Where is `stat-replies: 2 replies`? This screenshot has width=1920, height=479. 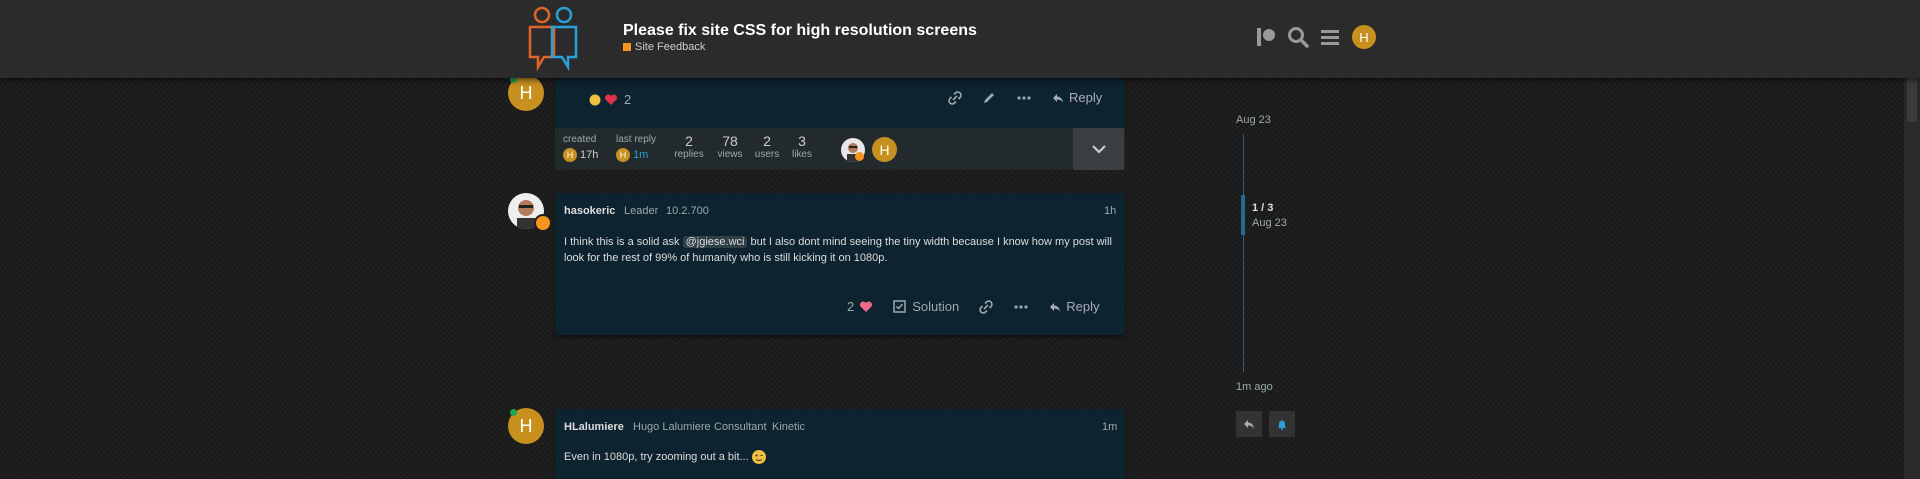 stat-replies: 2 replies is located at coordinates (689, 146).